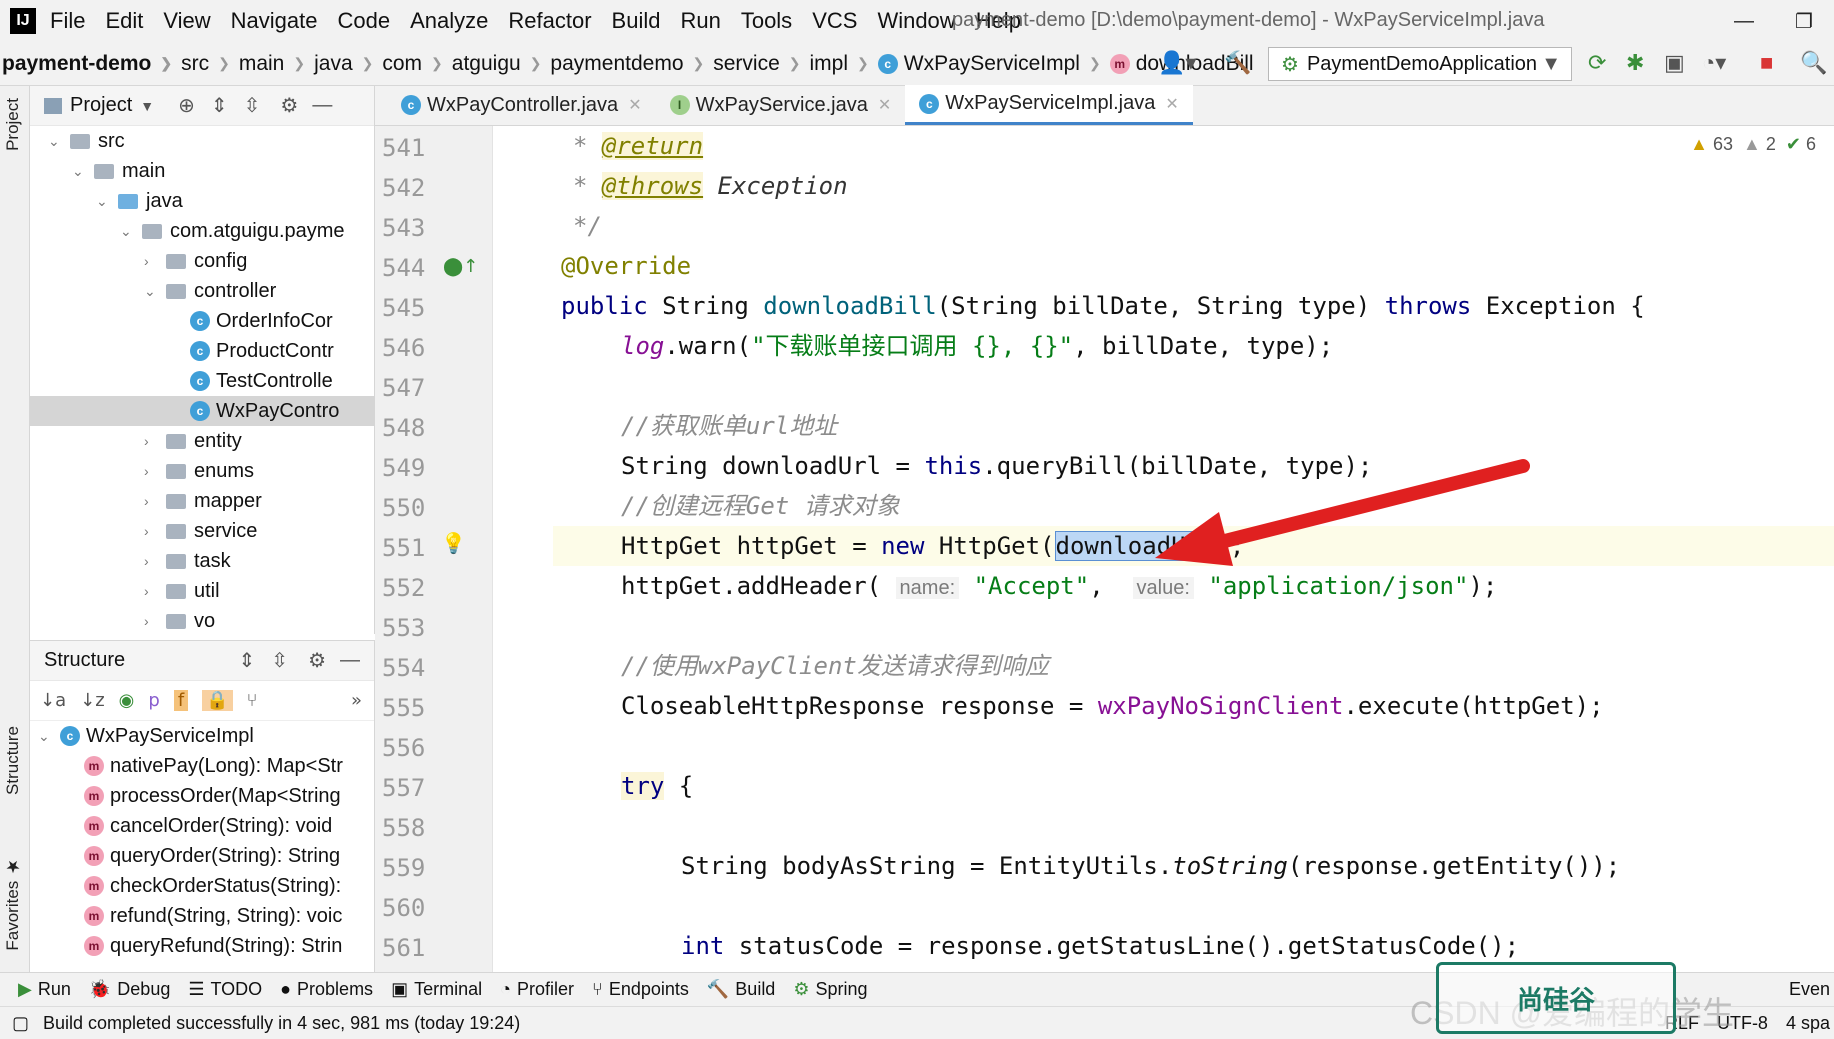 This screenshot has width=1834, height=1039. Describe the element at coordinates (202, 856) in the screenshot. I see `structure-method: m queryOrder(String): String` at that location.